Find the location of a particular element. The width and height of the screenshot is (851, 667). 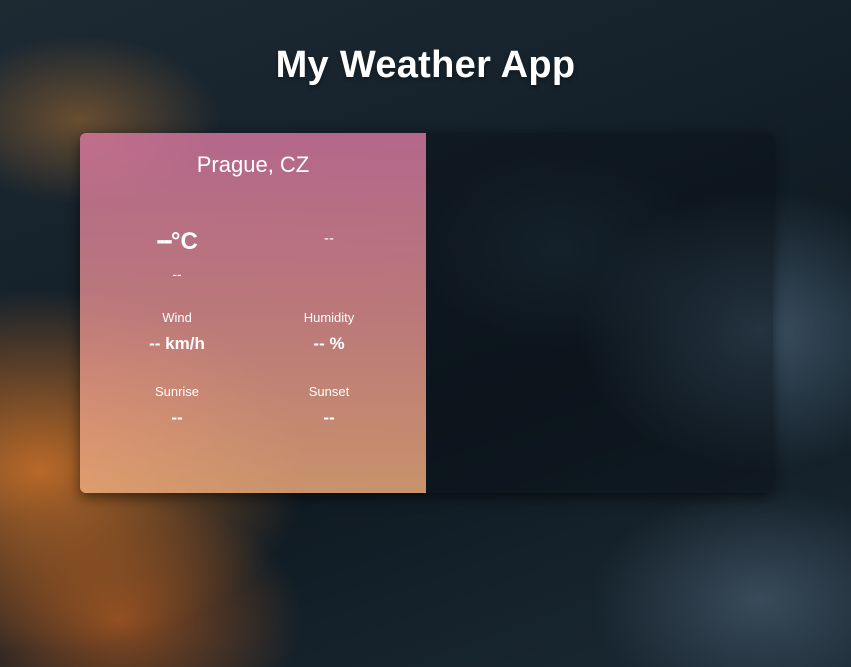

app-title: My Weather App is located at coordinates (425, 65).